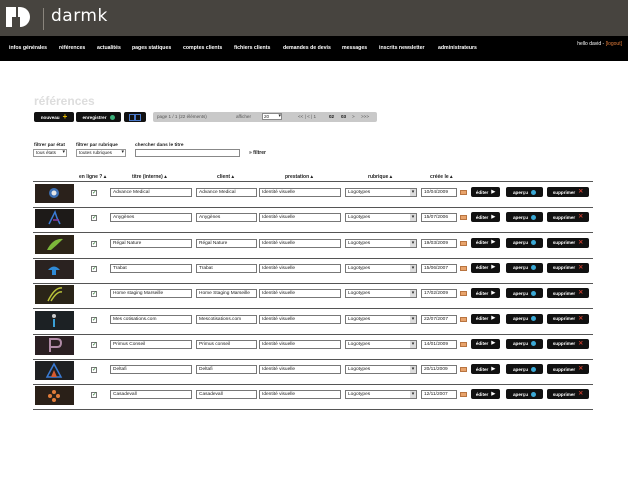  What do you see at coordinates (439, 218) in the screenshot?
I see `date-field: 15/07/2006` at bounding box center [439, 218].